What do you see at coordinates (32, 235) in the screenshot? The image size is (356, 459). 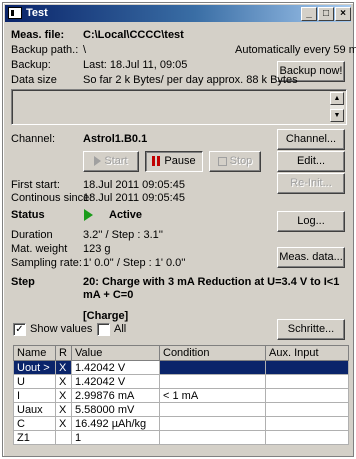 I see `duration-label: Duration` at bounding box center [32, 235].